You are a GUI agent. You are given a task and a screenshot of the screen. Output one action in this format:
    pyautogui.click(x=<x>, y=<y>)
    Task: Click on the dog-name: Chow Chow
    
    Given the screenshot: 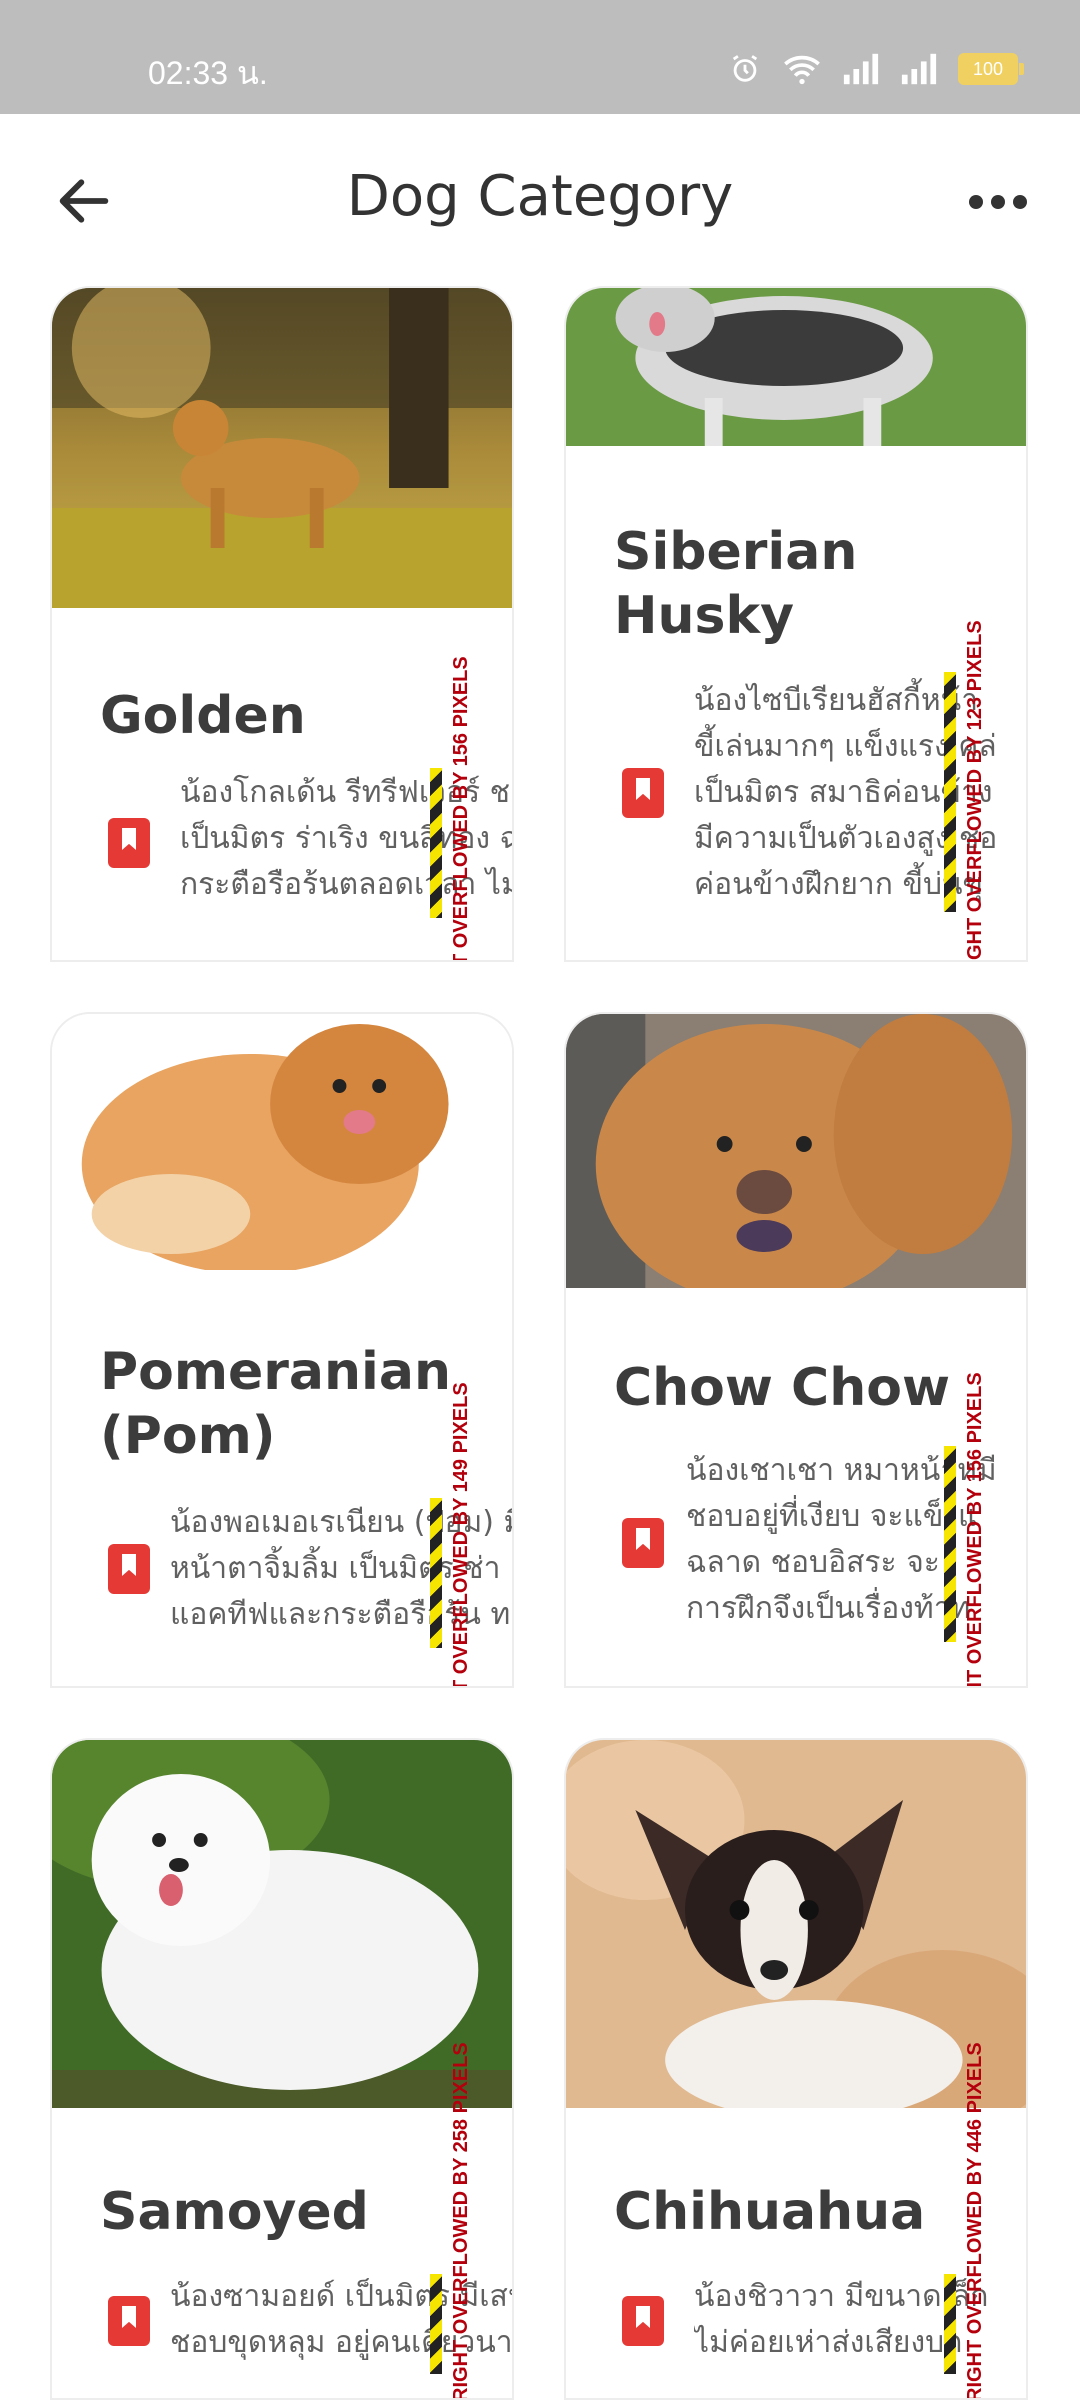 What is the action you would take?
    pyautogui.click(x=782, y=1388)
    